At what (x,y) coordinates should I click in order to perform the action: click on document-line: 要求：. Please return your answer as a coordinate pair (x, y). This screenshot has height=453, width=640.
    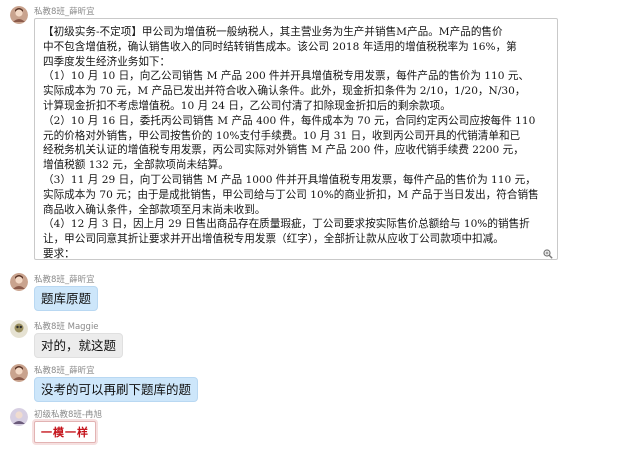
    Looking at the image, I should click on (59, 253).